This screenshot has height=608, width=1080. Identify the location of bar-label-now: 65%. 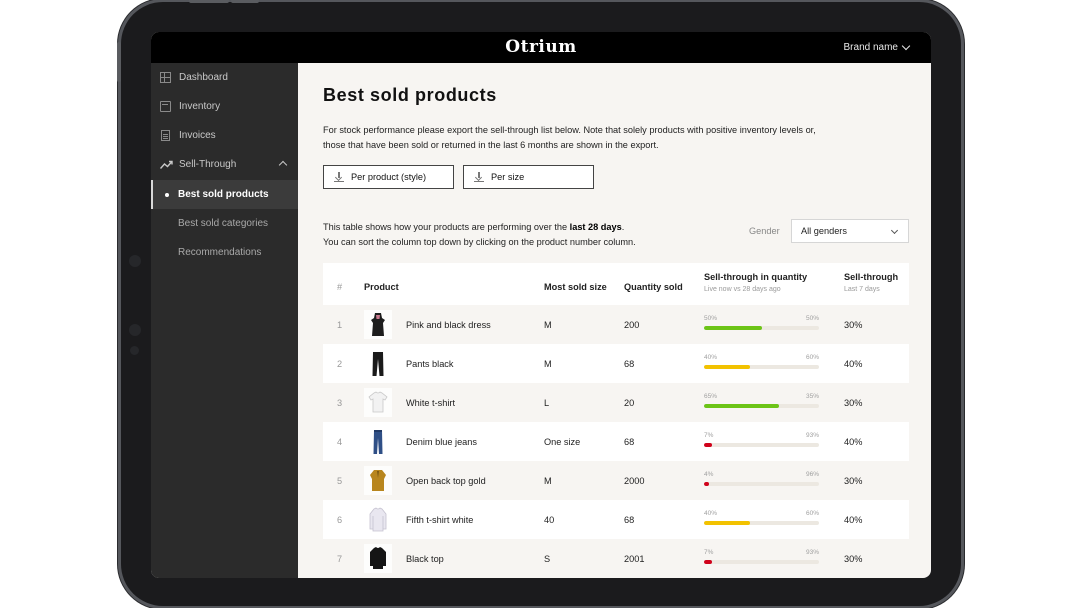
(711, 396).